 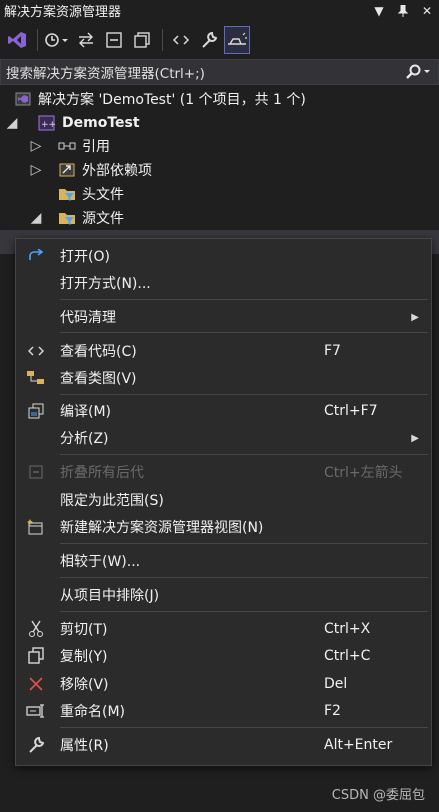 What do you see at coordinates (36, 684) in the screenshot?
I see `remove-x-icon` at bounding box center [36, 684].